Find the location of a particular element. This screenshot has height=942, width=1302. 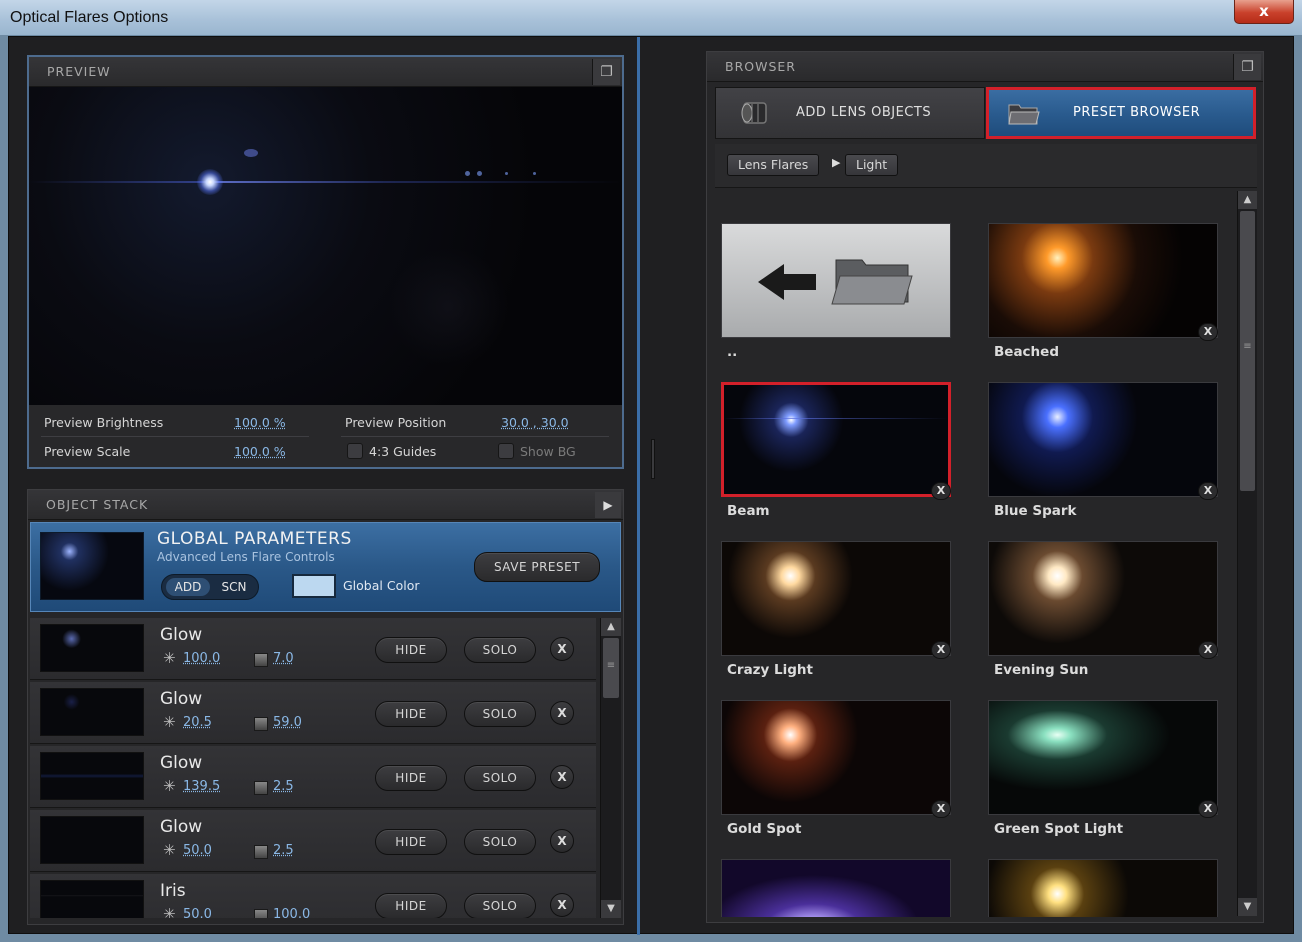

preview-position-label: Preview Position is located at coordinates (396, 422).